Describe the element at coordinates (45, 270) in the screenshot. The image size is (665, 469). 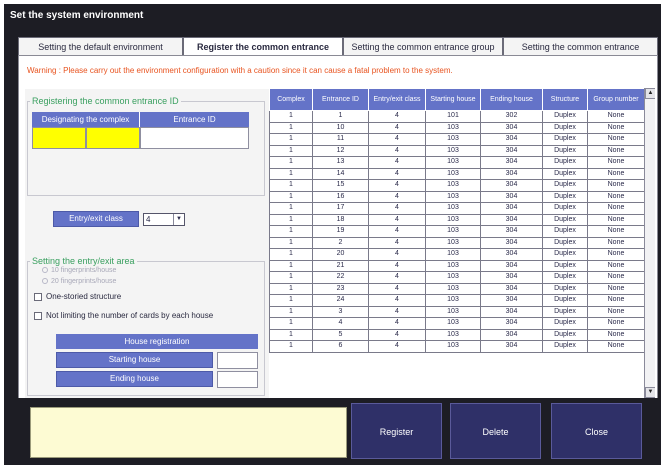
I see `radio-icon` at that location.